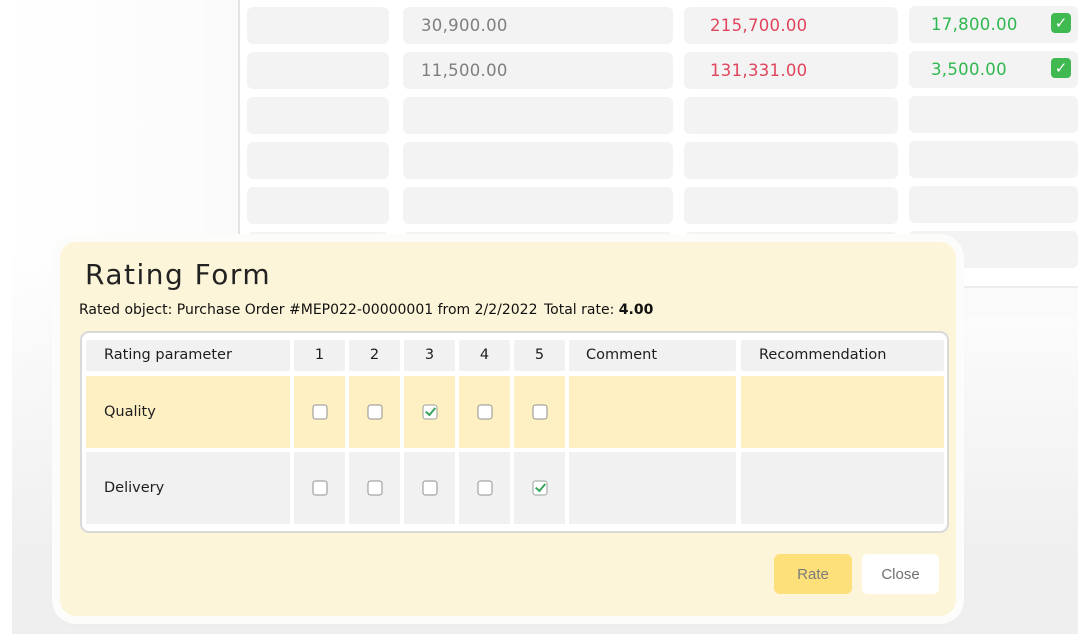  What do you see at coordinates (319, 355) in the screenshot?
I see `header-score-1: 1` at bounding box center [319, 355].